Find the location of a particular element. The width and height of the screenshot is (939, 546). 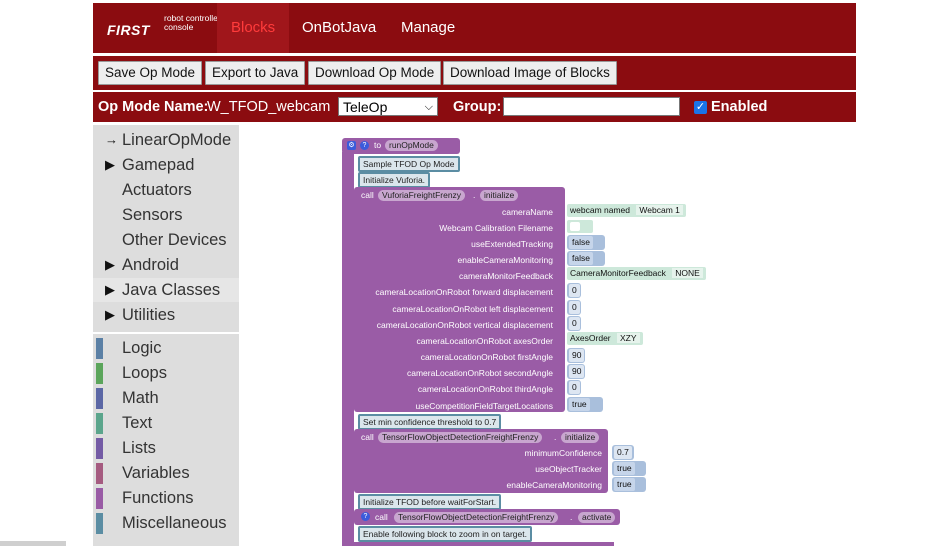

category-text: Text is located at coordinates (166, 423).